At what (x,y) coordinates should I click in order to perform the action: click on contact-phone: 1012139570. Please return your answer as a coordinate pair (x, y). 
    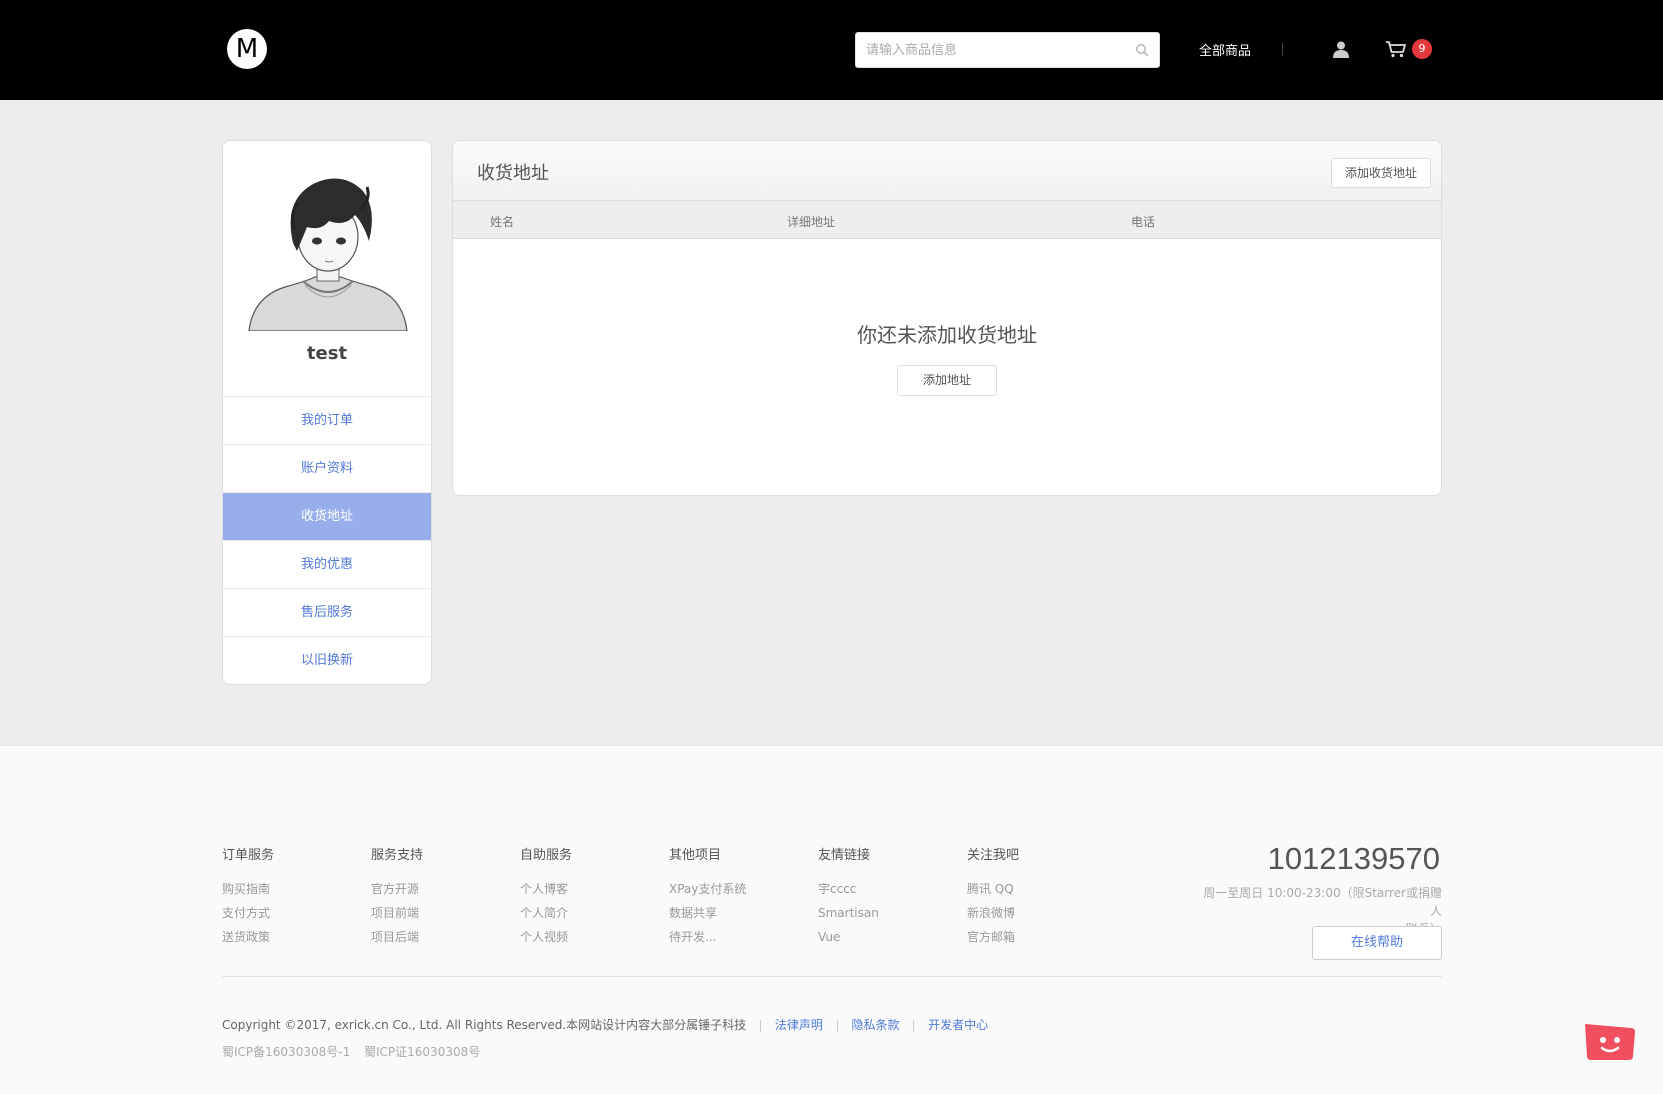
    Looking at the image, I should click on (1353, 858).